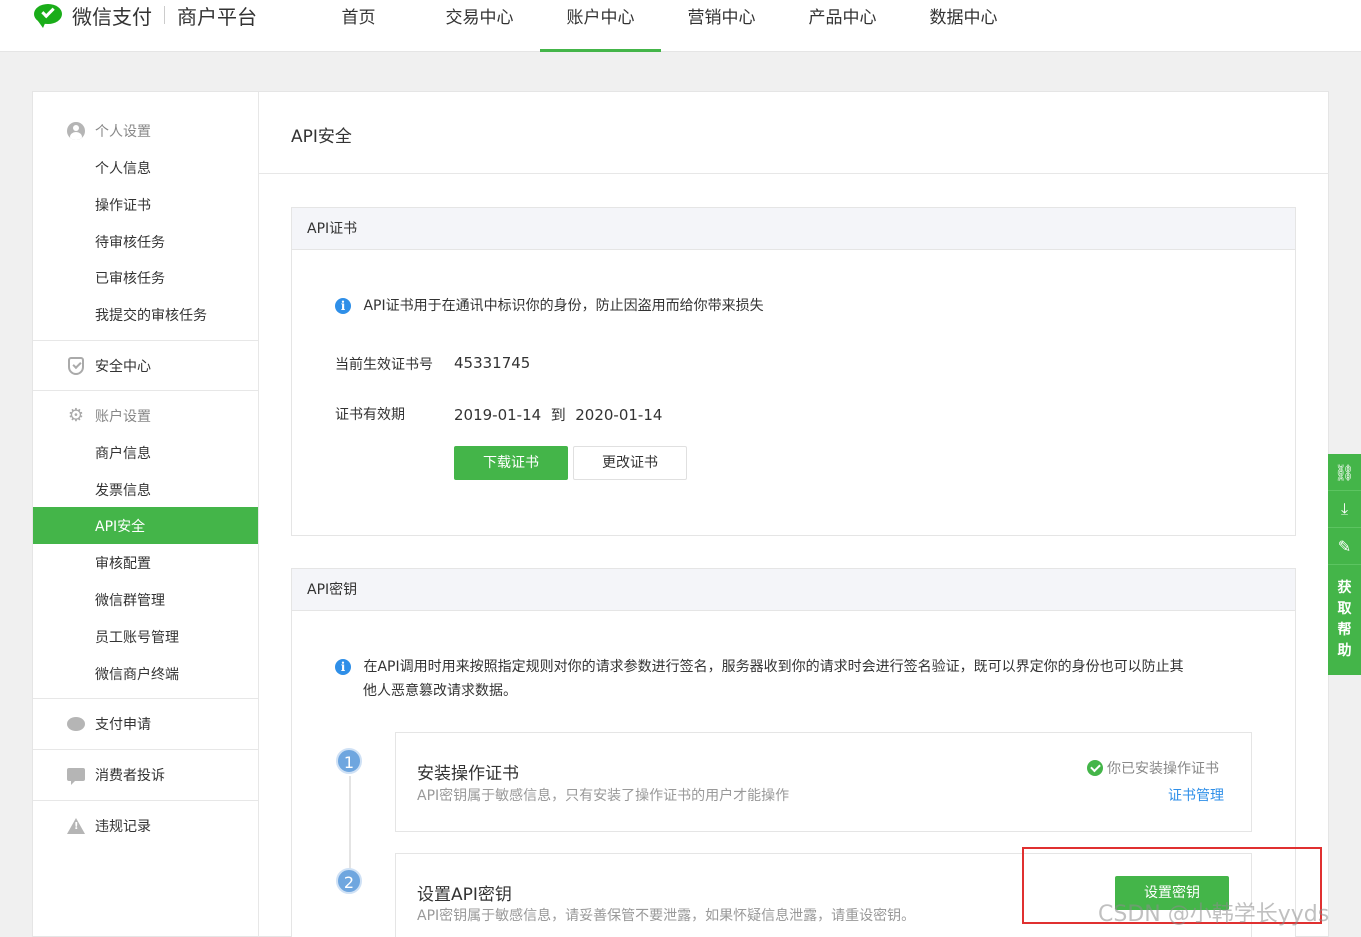 The height and width of the screenshot is (937, 1361). What do you see at coordinates (794, 133) in the screenshot?
I see `page-header: API安全` at bounding box center [794, 133].